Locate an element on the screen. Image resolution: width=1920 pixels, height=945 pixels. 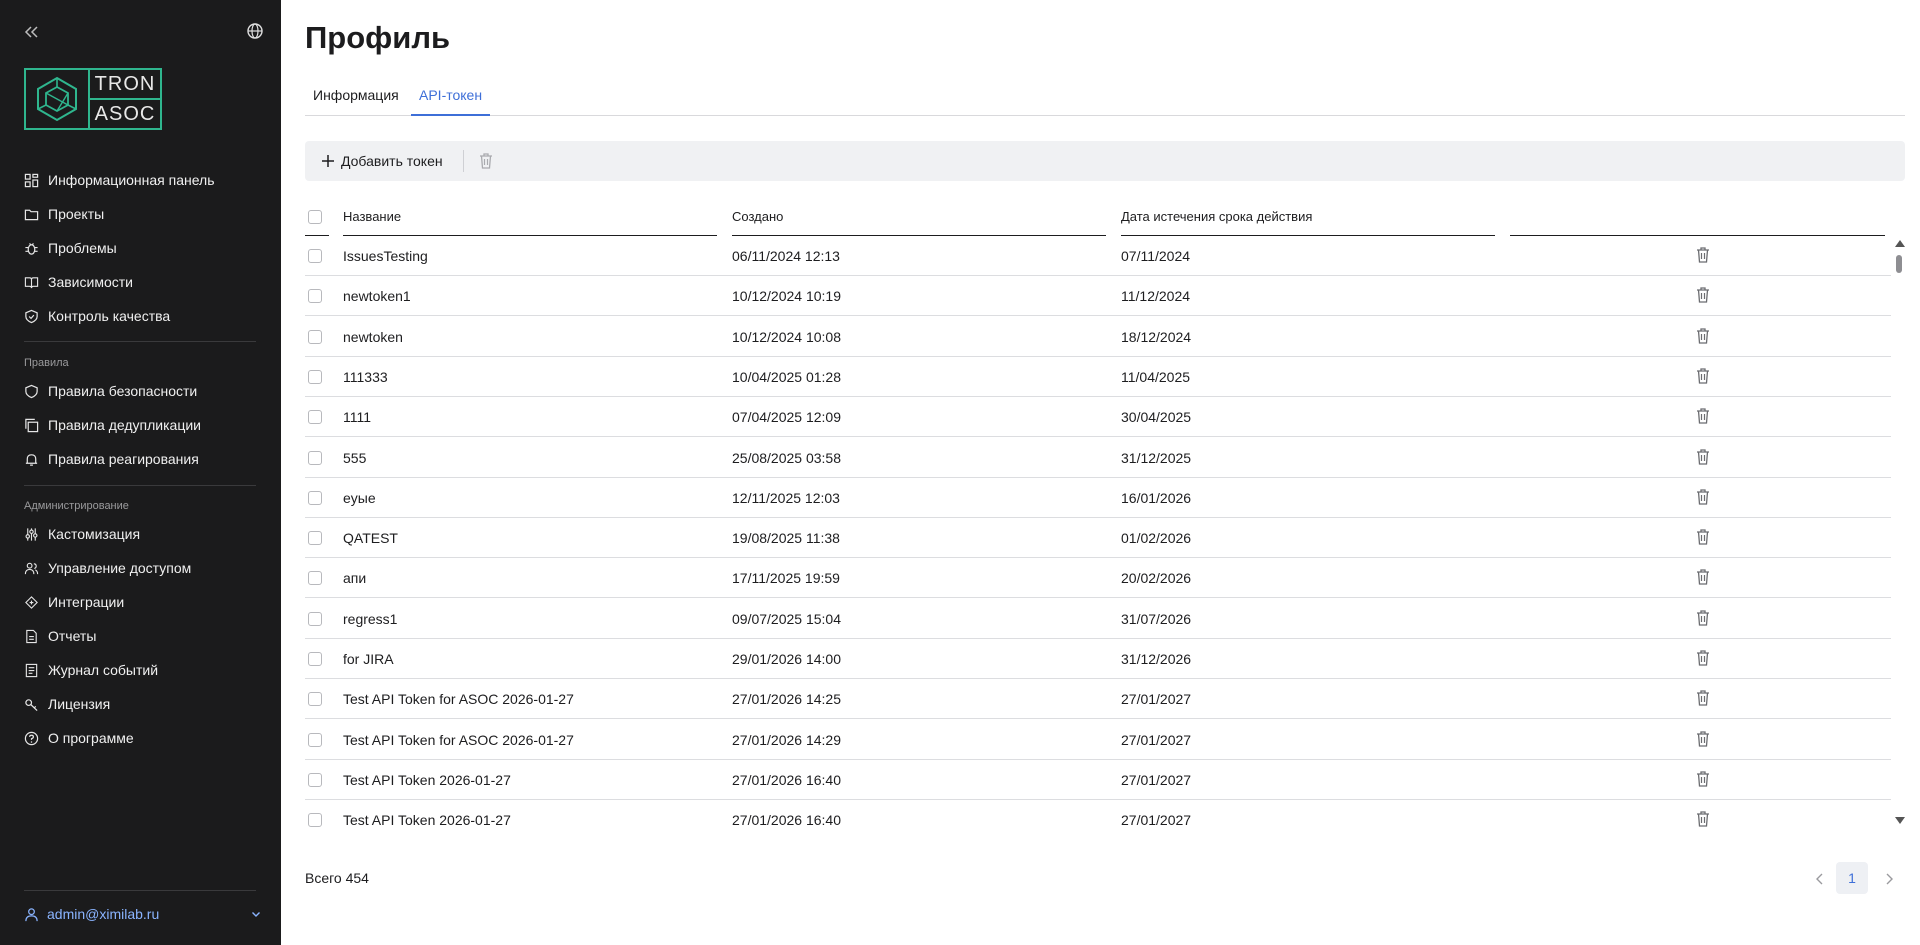
scrollbar-thumb is located at coordinates (1899, 264).